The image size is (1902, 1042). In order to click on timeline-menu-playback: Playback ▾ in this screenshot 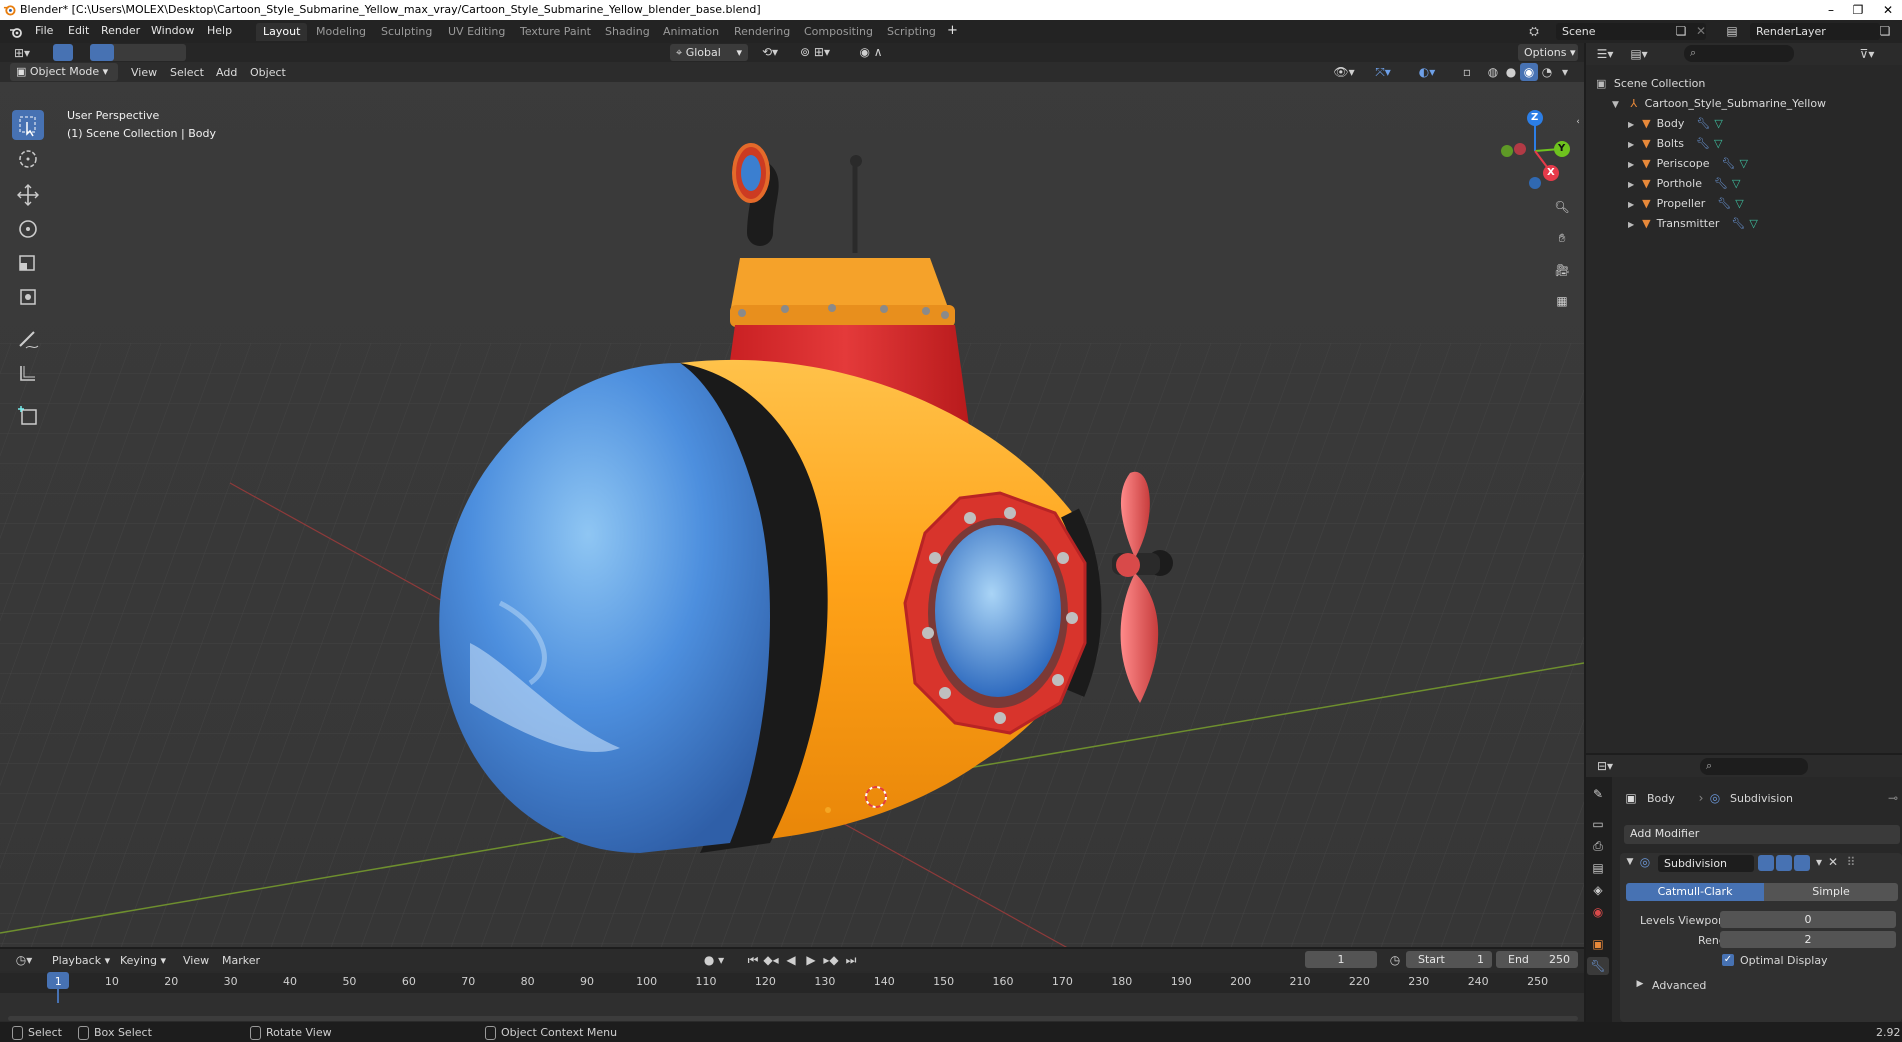, I will do `click(81, 960)`.